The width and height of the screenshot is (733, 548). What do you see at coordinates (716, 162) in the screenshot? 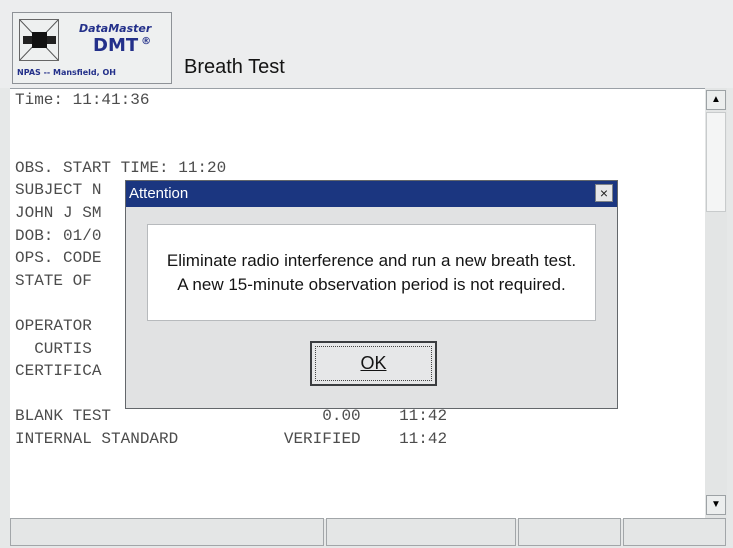
I see `scroll-thumb` at bounding box center [716, 162].